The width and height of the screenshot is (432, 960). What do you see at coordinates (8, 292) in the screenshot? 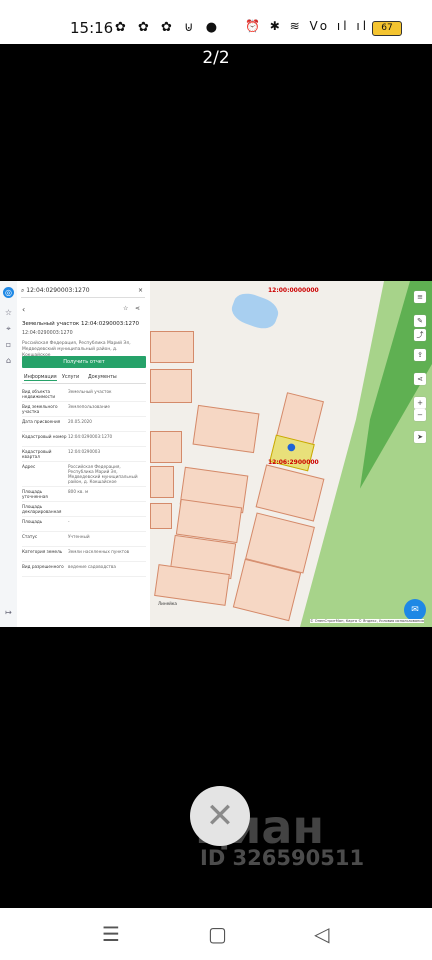
I see `app-logo-icon: ◎` at bounding box center [8, 292].